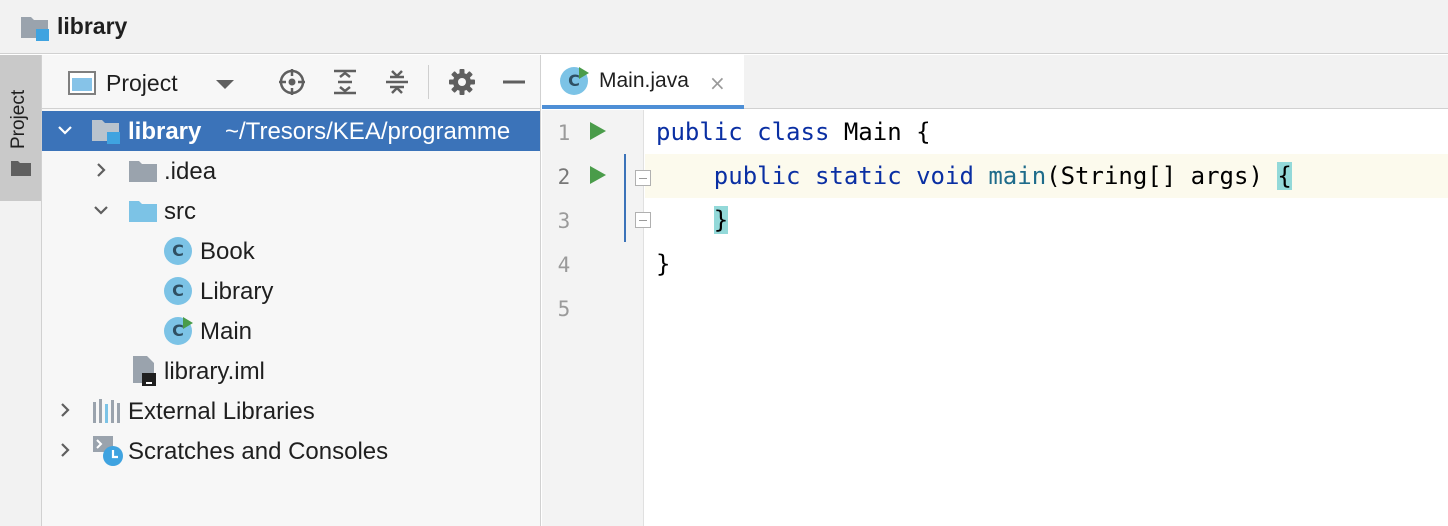 This screenshot has width=1448, height=526. I want to click on tree-row-external-libraries: External Libraries, so click(291, 411).